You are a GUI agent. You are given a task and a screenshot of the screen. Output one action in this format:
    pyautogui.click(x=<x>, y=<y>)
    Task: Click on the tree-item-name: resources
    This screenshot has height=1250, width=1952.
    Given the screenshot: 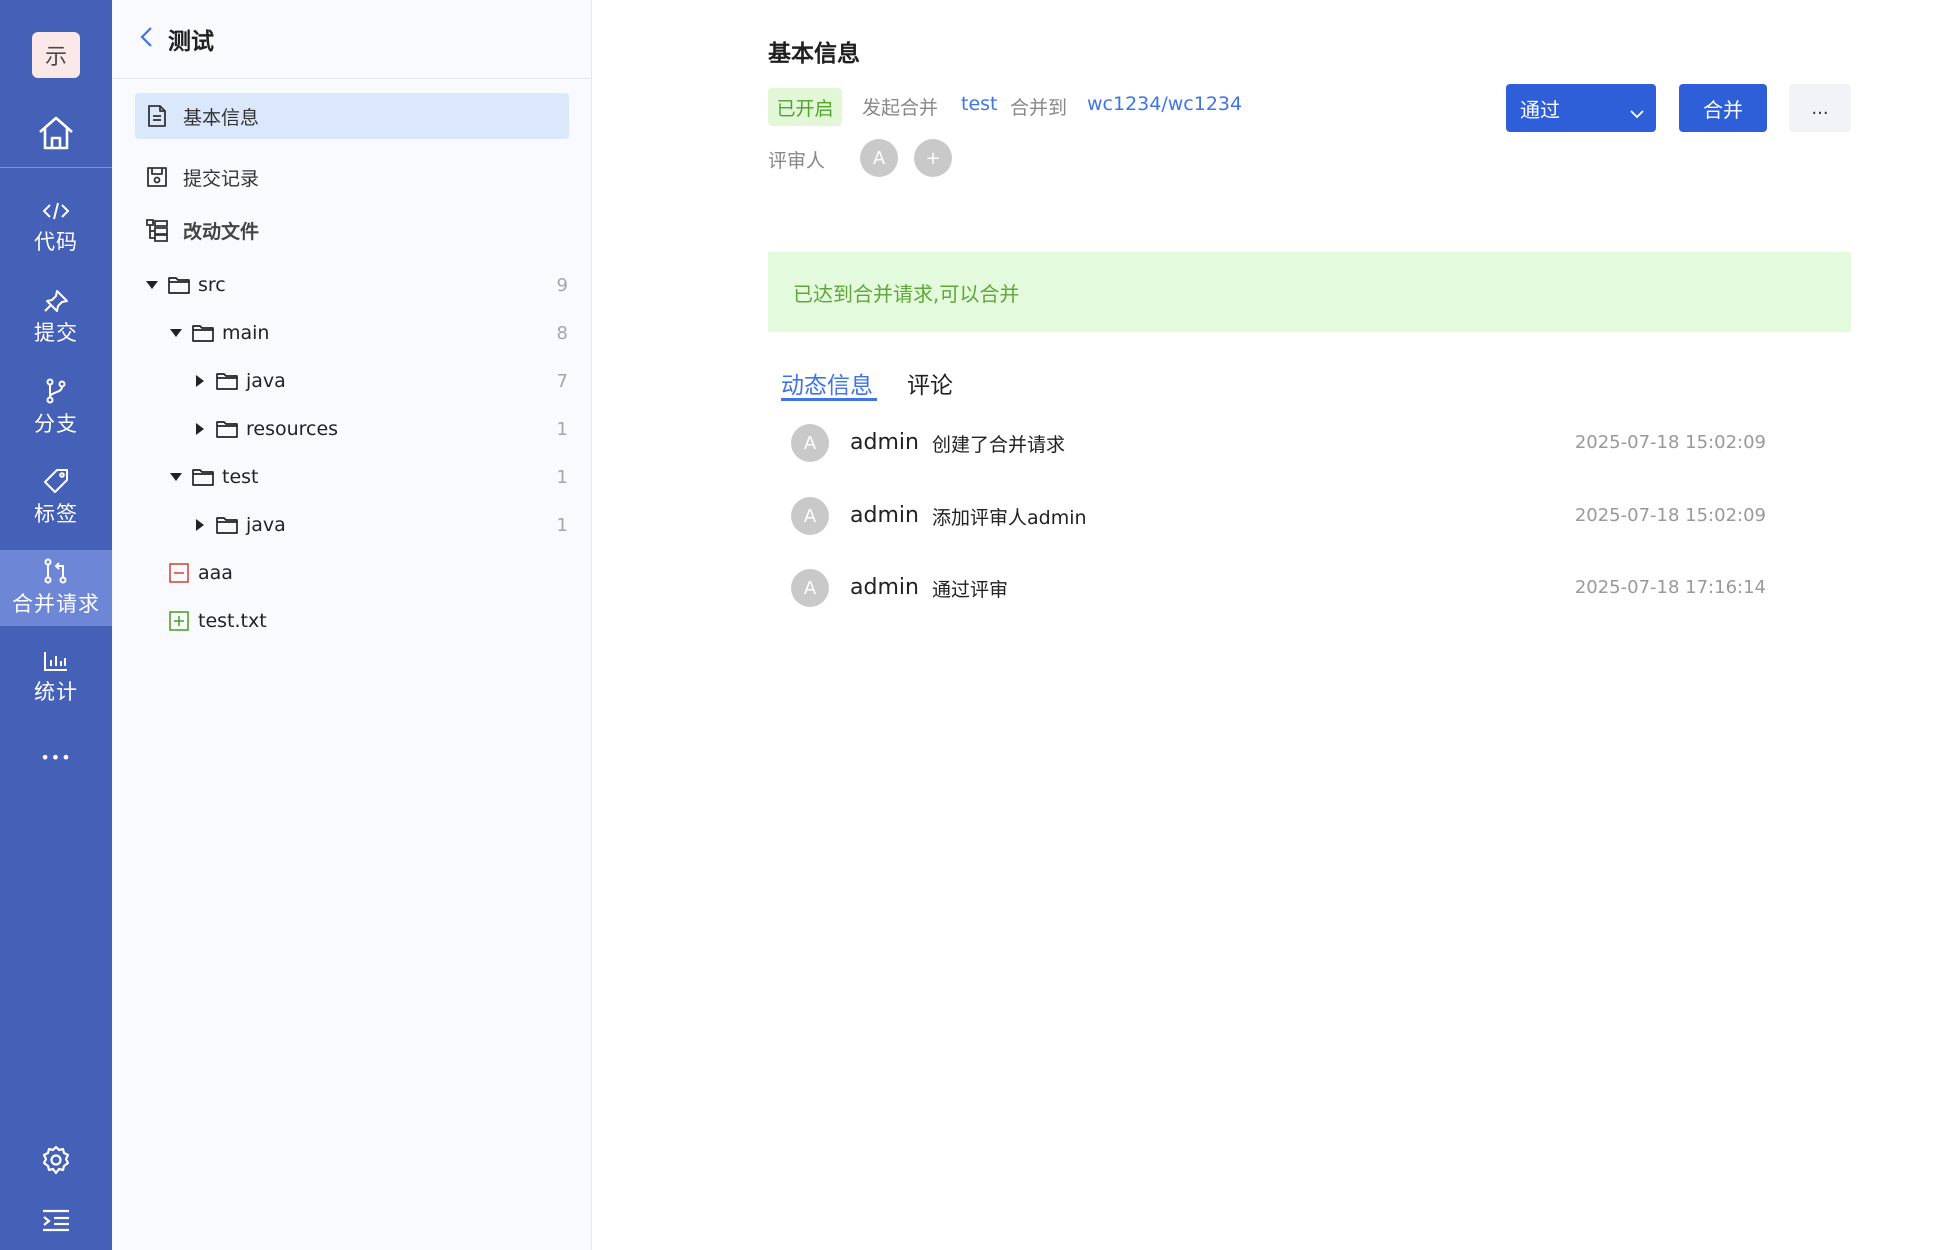 What is the action you would take?
    pyautogui.click(x=292, y=429)
    